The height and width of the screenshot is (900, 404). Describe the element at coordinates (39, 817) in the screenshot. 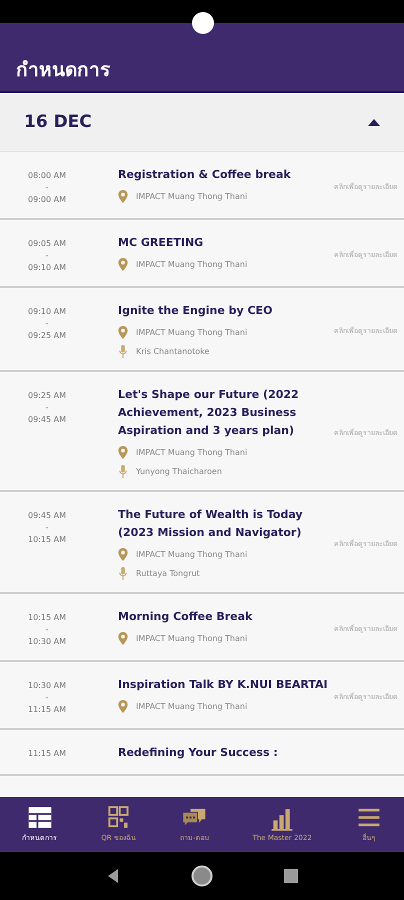

I see `table-icon` at that location.